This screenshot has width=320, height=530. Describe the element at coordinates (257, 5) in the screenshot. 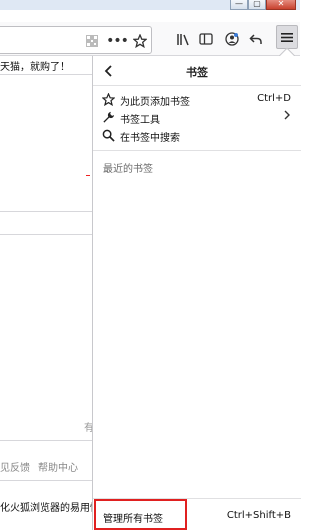

I see `maximize-button: ▢` at that location.